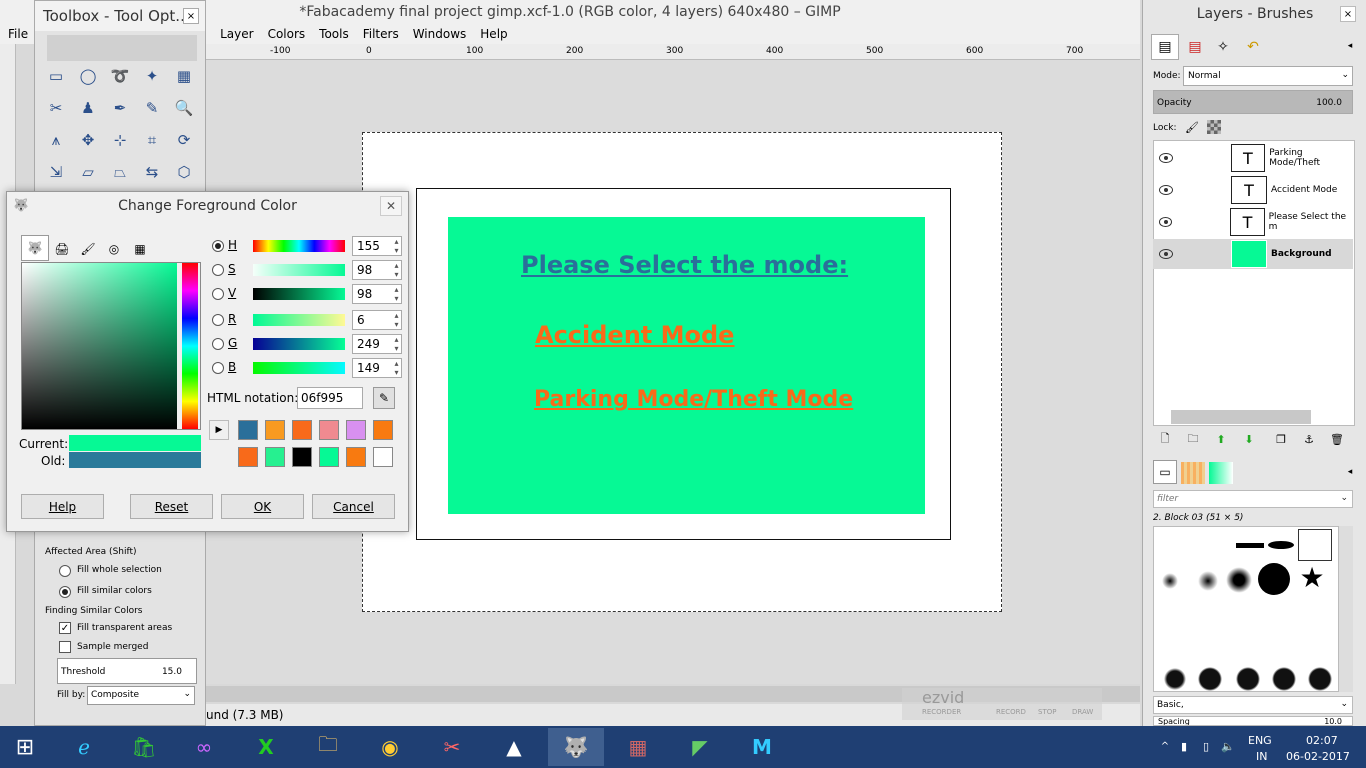 The width and height of the screenshot is (1366, 768). What do you see at coordinates (1253, 254) in the screenshot?
I see `layer-row-selected: Background` at bounding box center [1253, 254].